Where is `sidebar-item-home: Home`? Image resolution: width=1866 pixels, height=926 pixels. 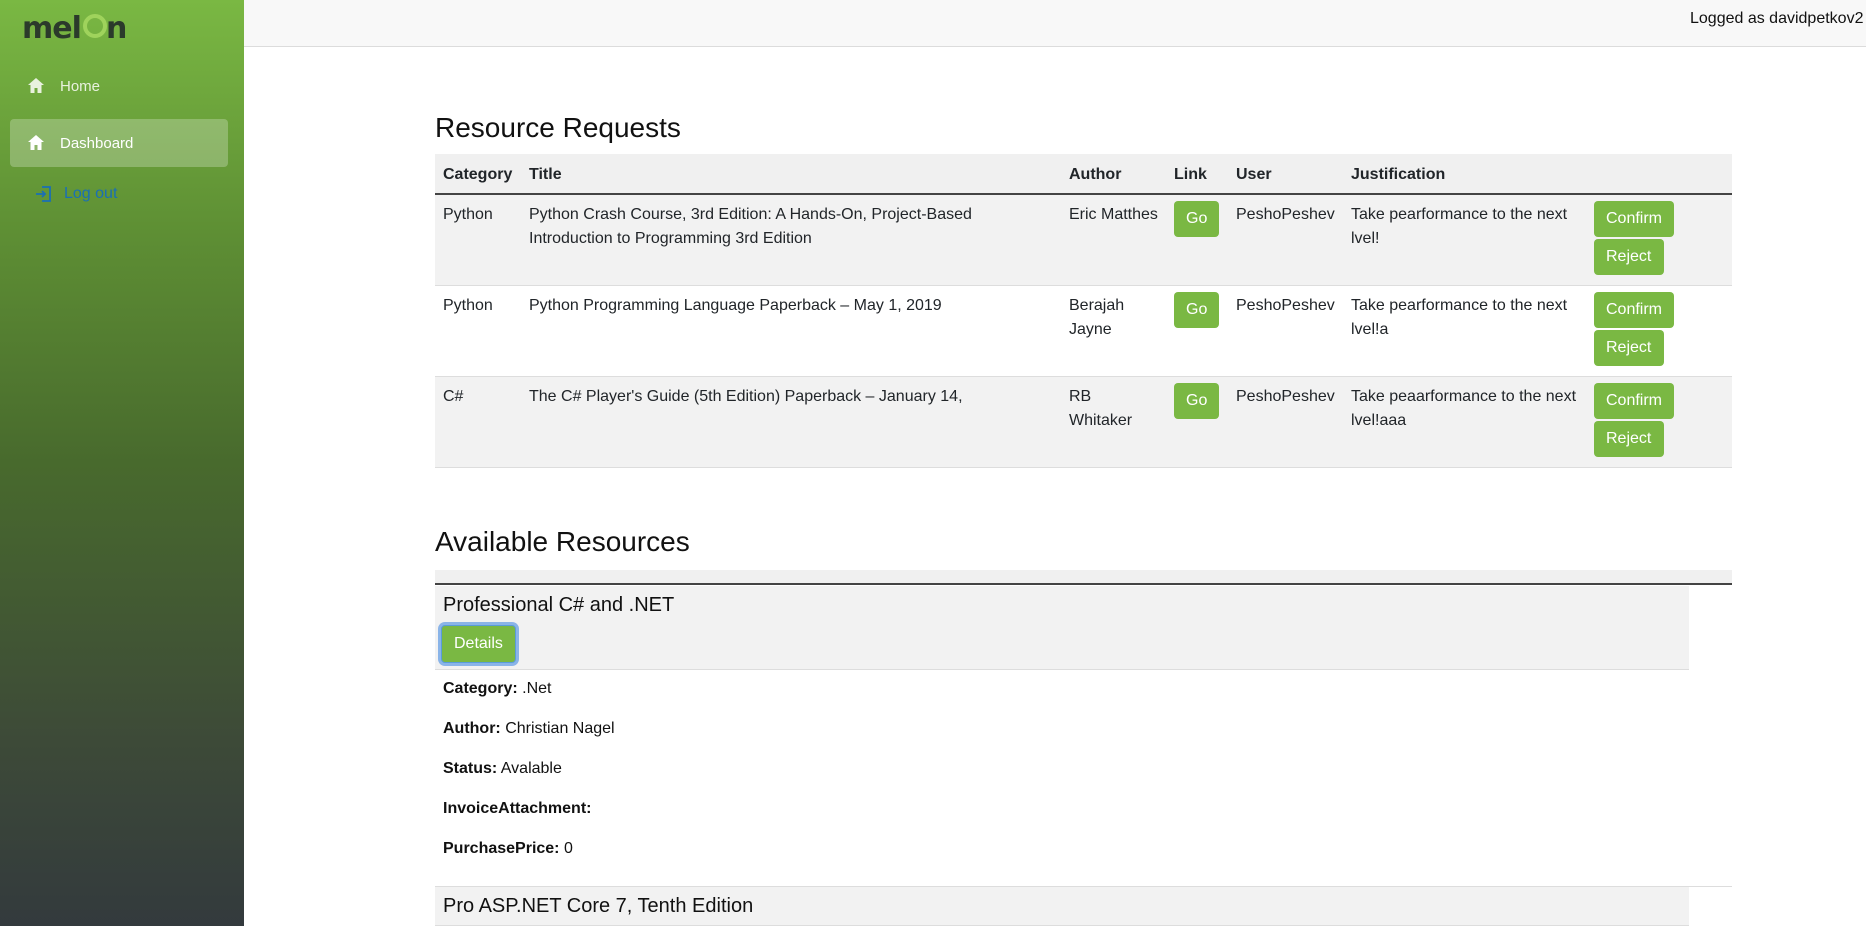 sidebar-item-home: Home is located at coordinates (119, 86).